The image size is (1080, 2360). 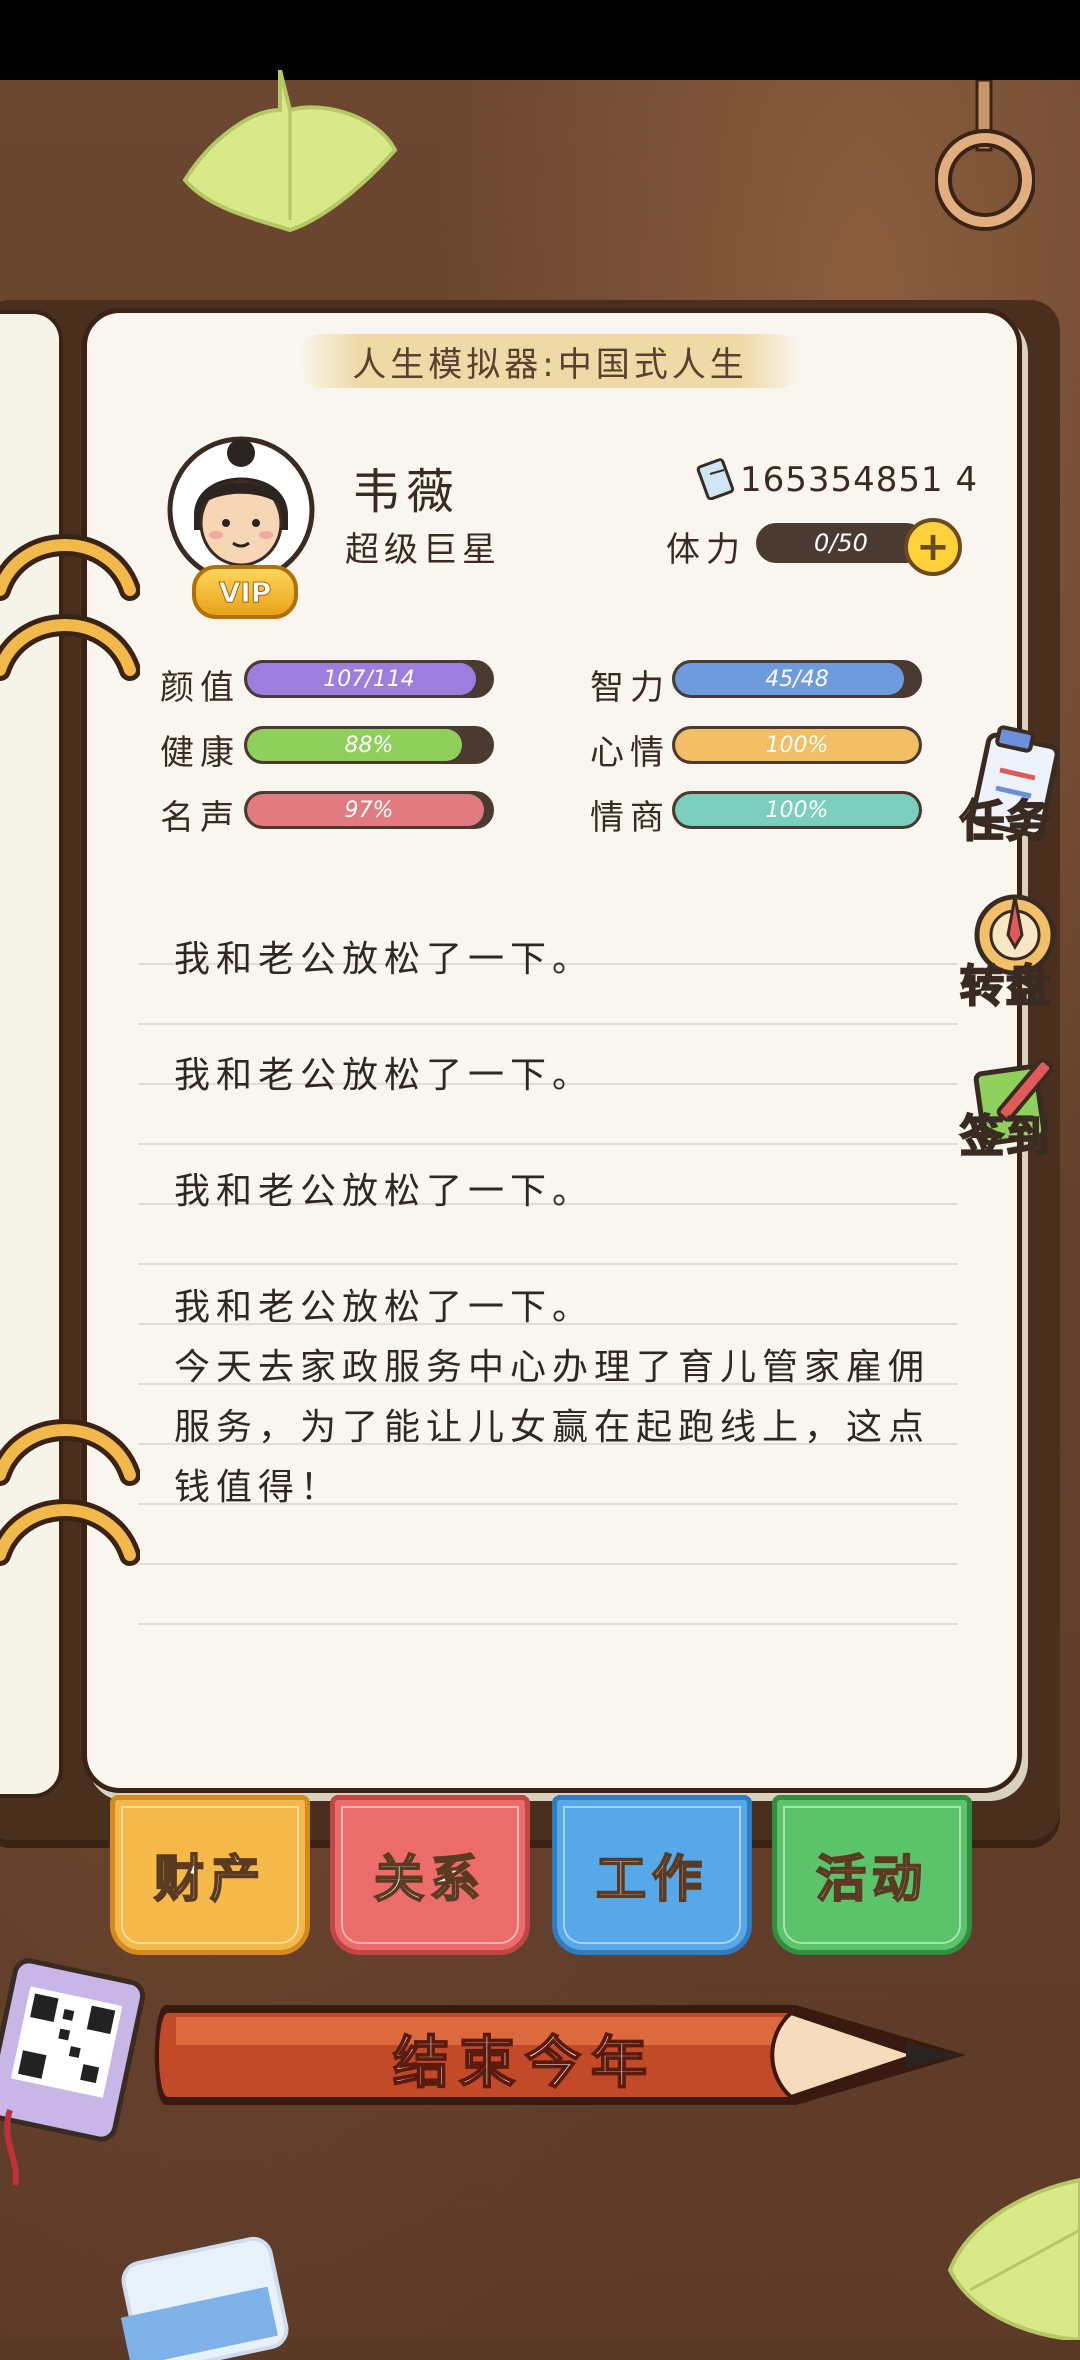 I want to click on avatar, so click(x=241, y=510).